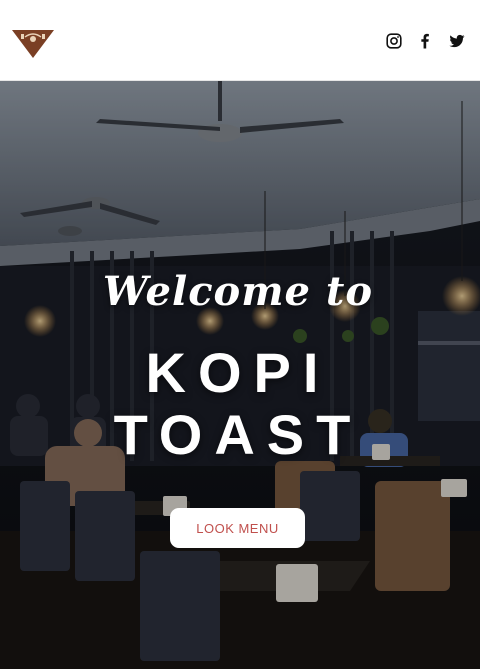  I want to click on twitter-link, so click(457, 41).